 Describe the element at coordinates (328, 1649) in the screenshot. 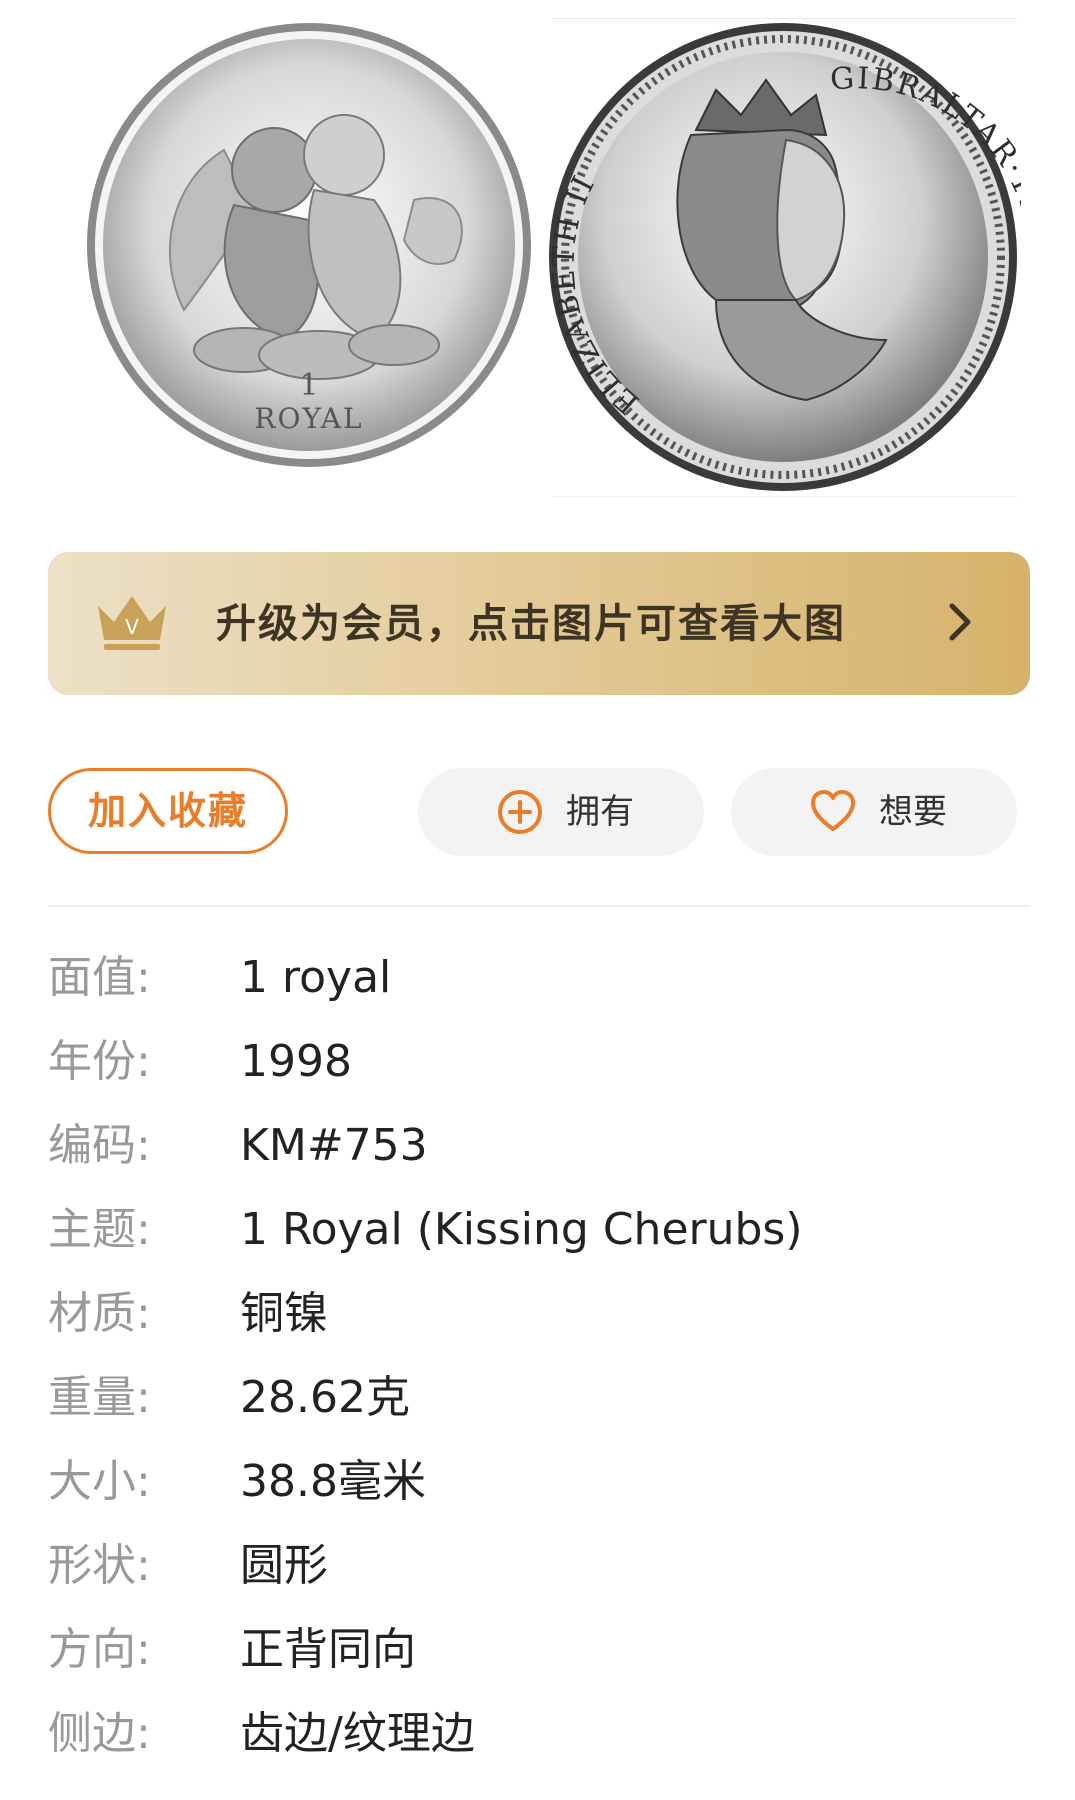

I see `spec-value: 正背同向` at that location.